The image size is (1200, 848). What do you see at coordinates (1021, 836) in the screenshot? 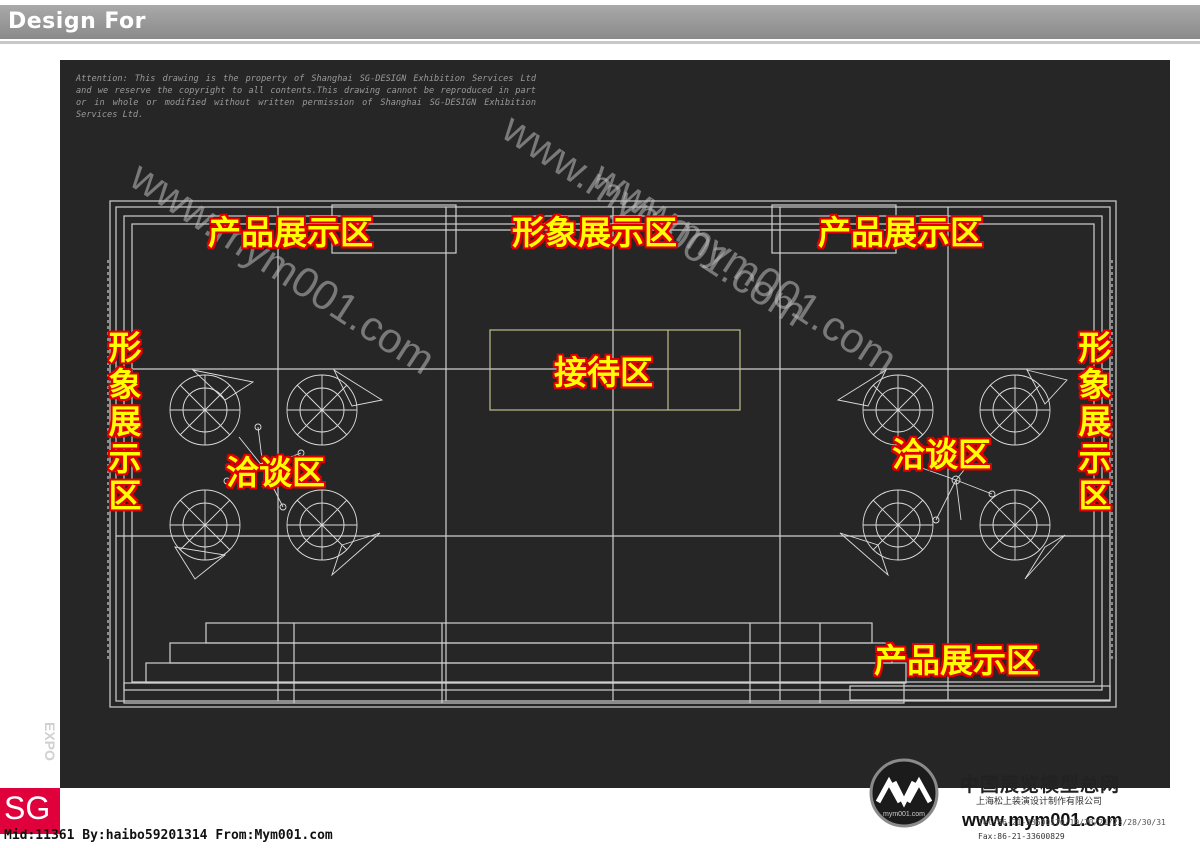
I see `brand-fax: Fax:86-21-33600829` at bounding box center [1021, 836].